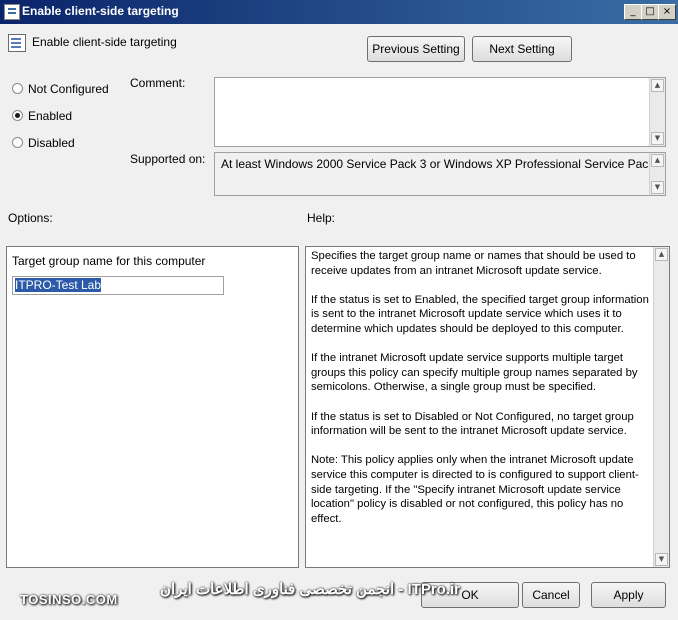 The height and width of the screenshot is (620, 678). What do you see at coordinates (69, 599) in the screenshot?
I see `watermark-tosinso: TOSINSO.COM` at bounding box center [69, 599].